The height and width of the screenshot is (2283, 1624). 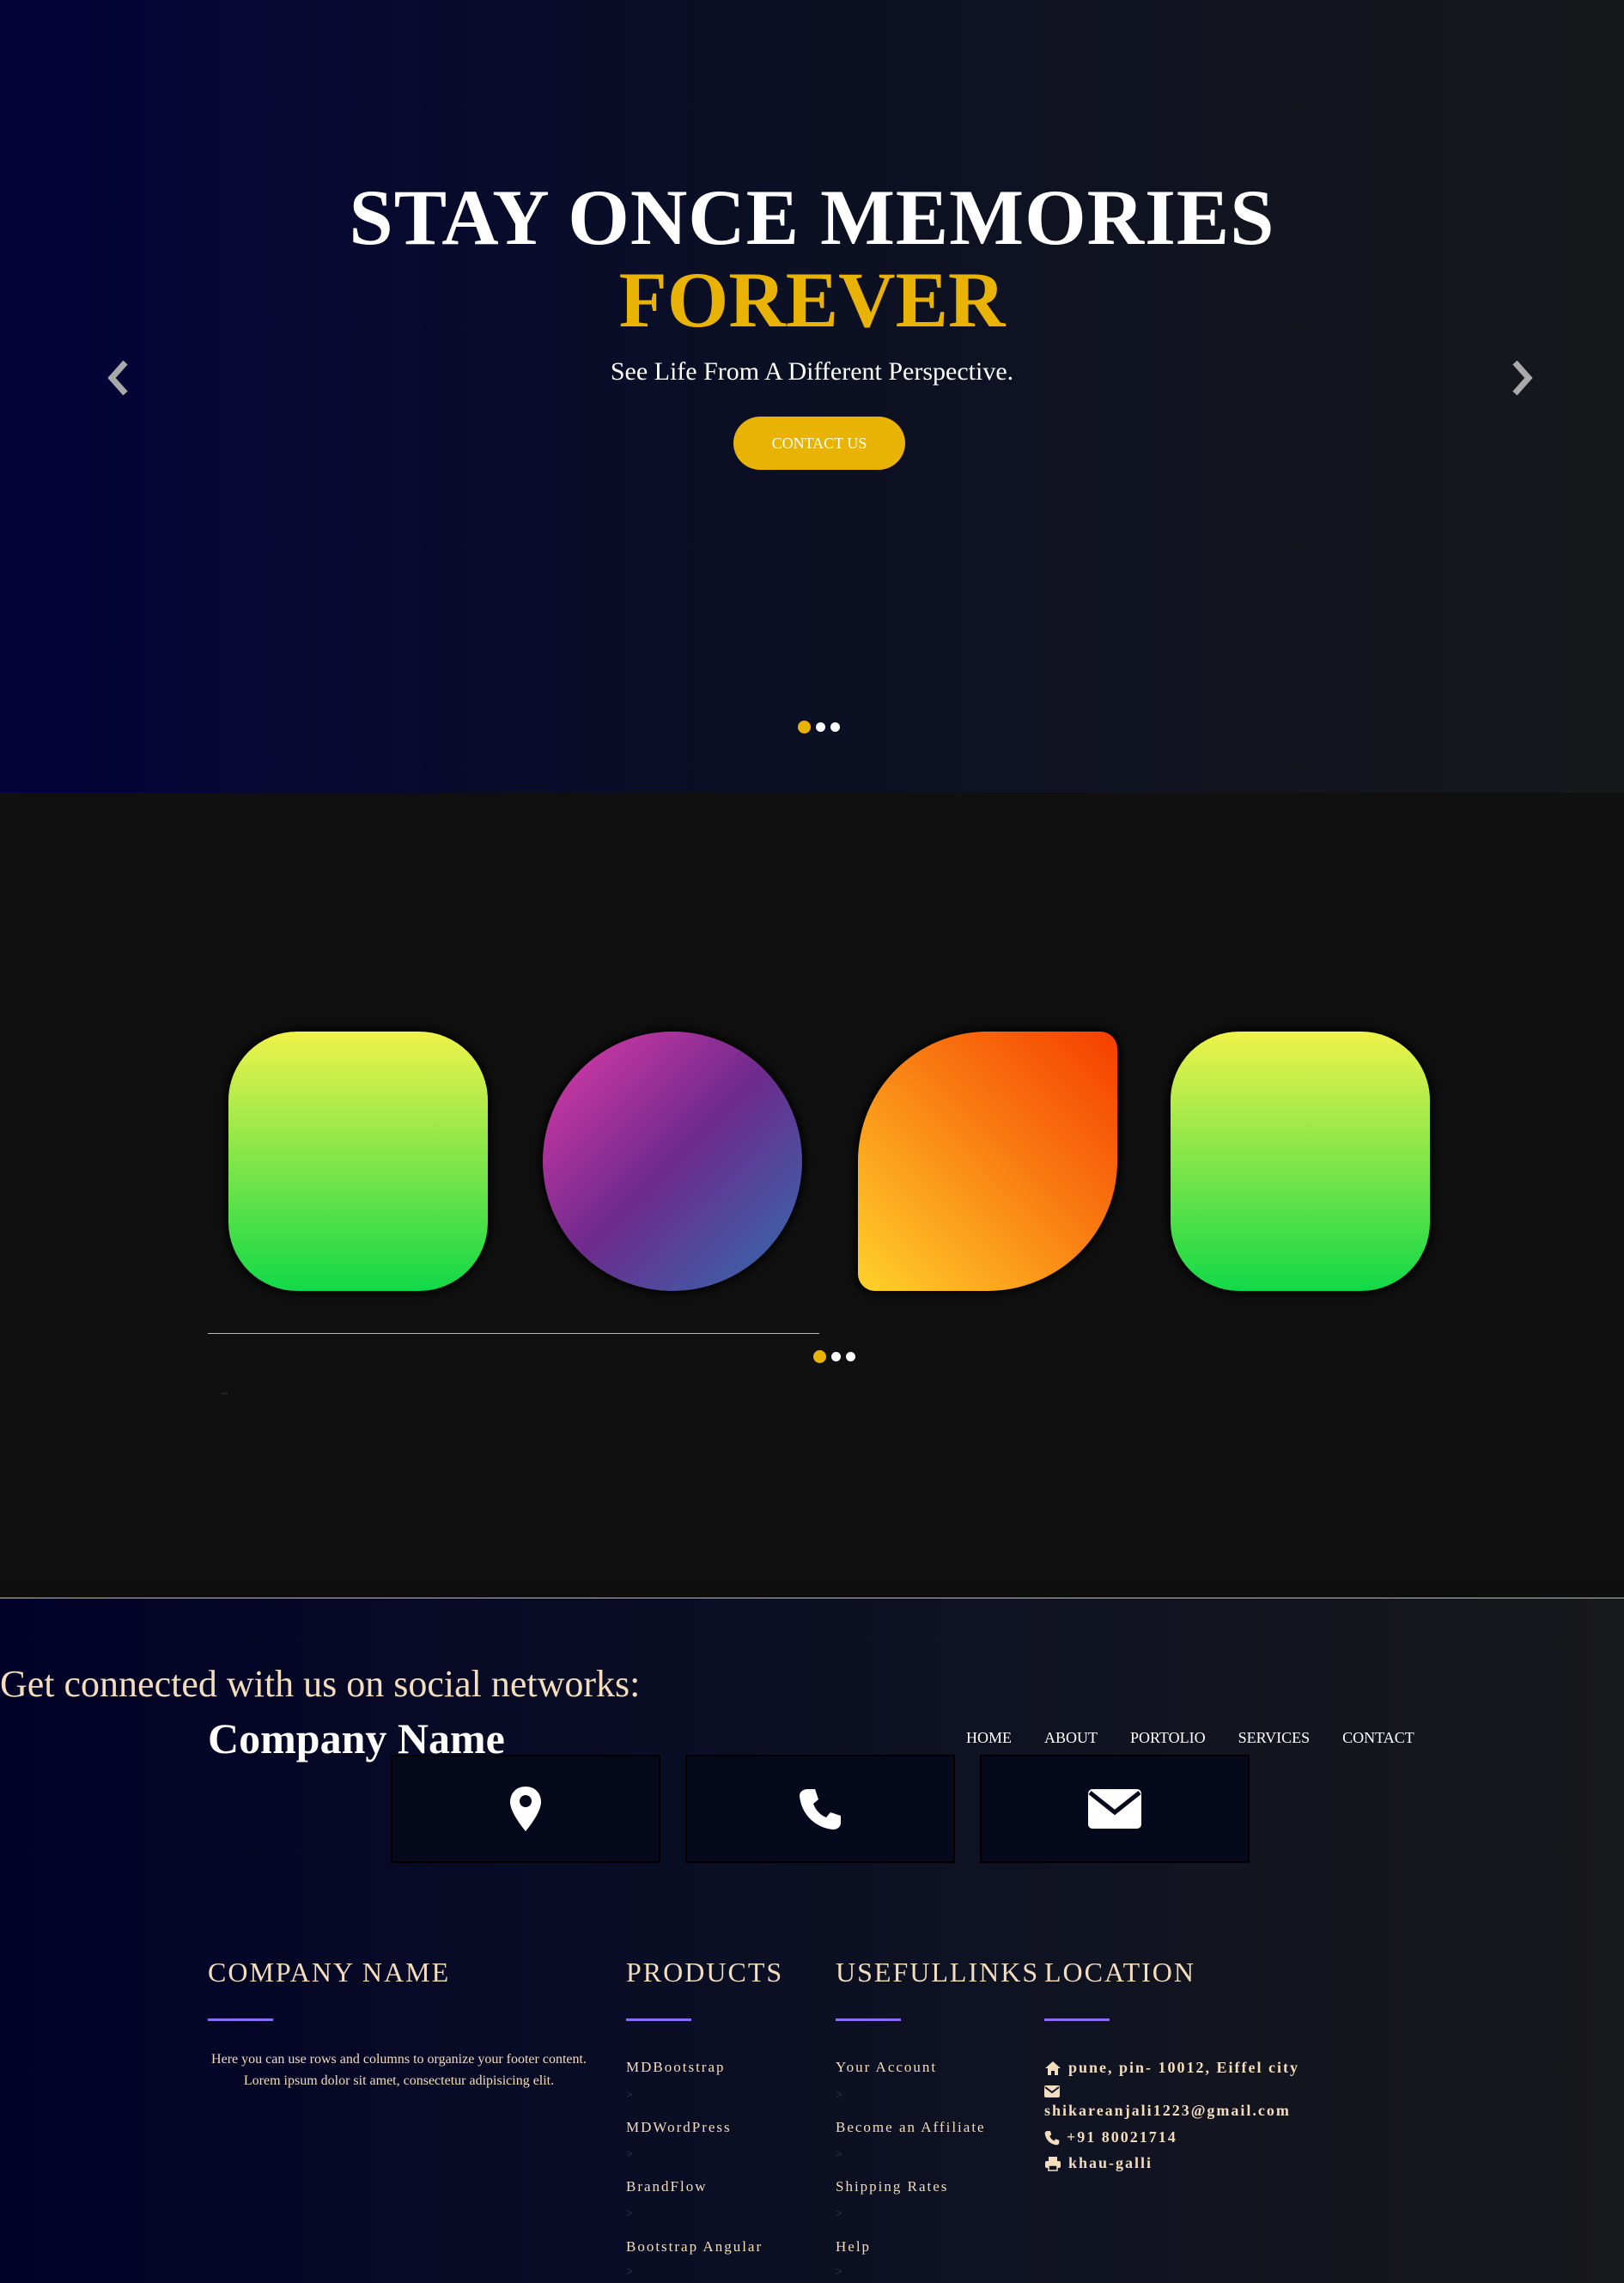 What do you see at coordinates (694, 2247) in the screenshot?
I see `footer-link-bootstrap-angular: Bootstrap Angular` at bounding box center [694, 2247].